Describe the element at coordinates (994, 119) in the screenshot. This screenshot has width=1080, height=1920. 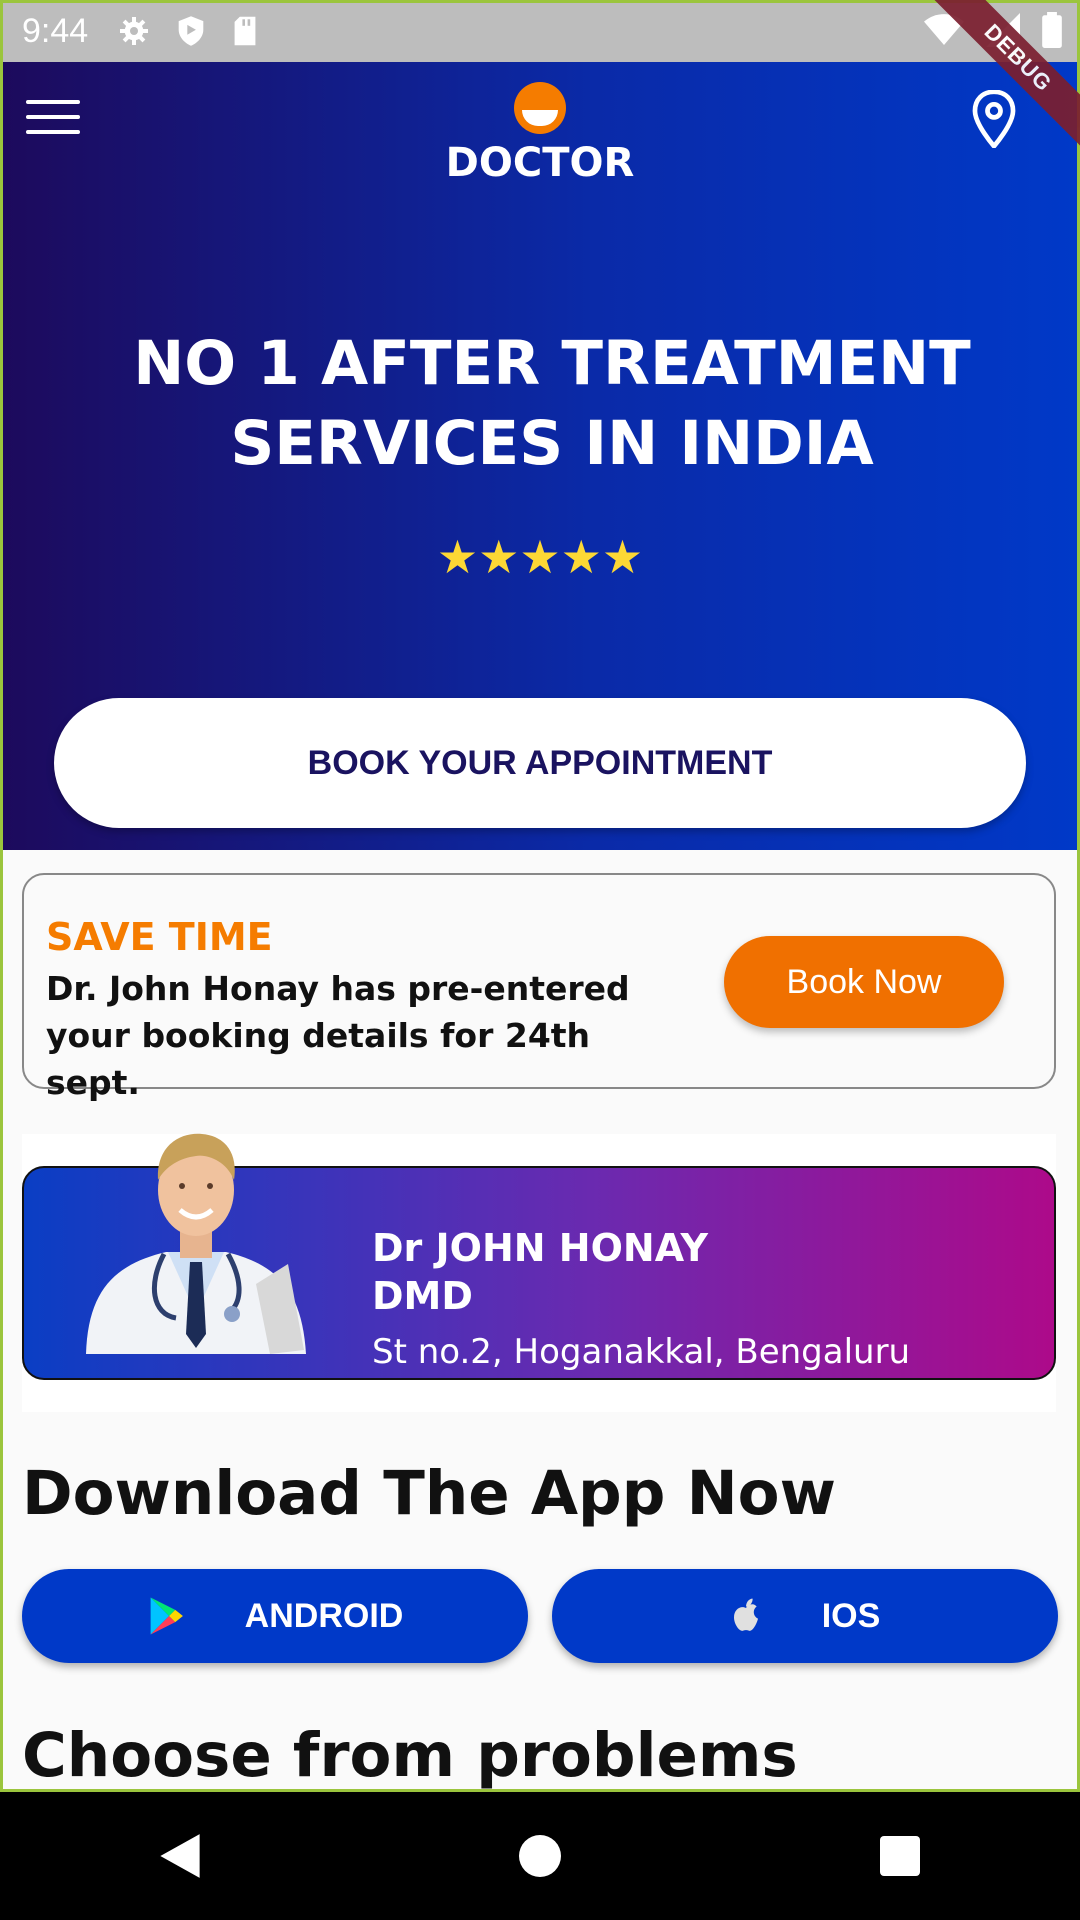
I see `location-icon` at that location.